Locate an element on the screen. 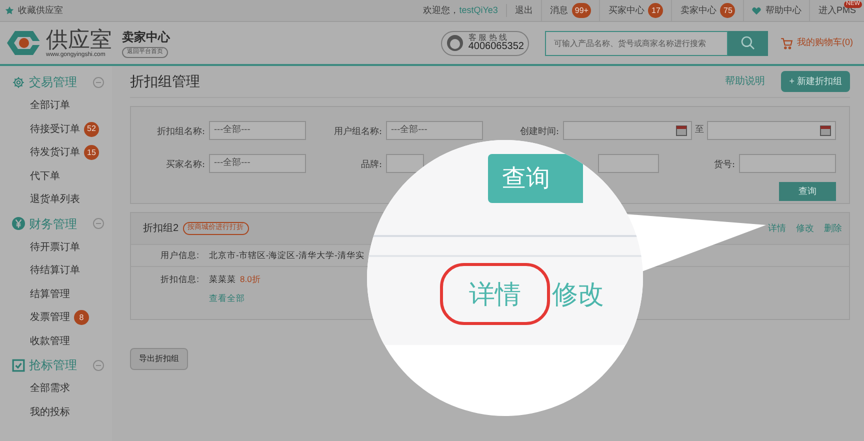 The width and height of the screenshot is (864, 441). hotline-number: 4006065352 is located at coordinates (496, 47).